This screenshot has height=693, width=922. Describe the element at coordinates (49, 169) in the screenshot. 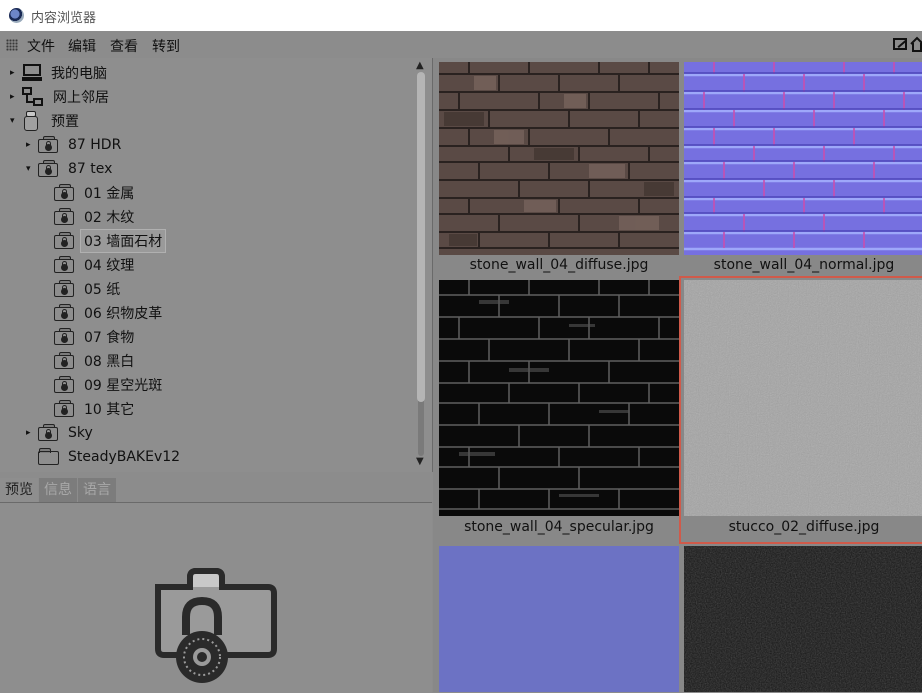

I see `locked-folder-open-icon` at that location.